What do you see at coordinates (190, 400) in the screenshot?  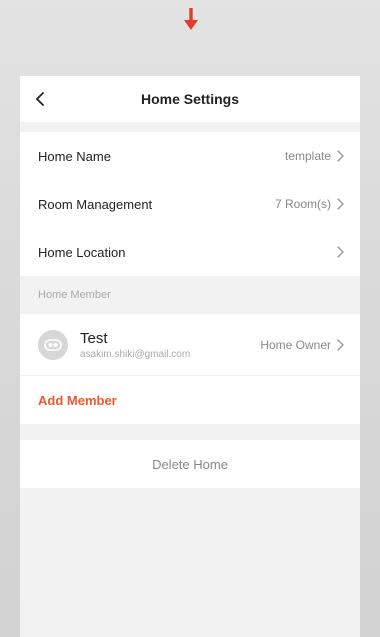 I see `add-member-button: Add Member` at bounding box center [190, 400].